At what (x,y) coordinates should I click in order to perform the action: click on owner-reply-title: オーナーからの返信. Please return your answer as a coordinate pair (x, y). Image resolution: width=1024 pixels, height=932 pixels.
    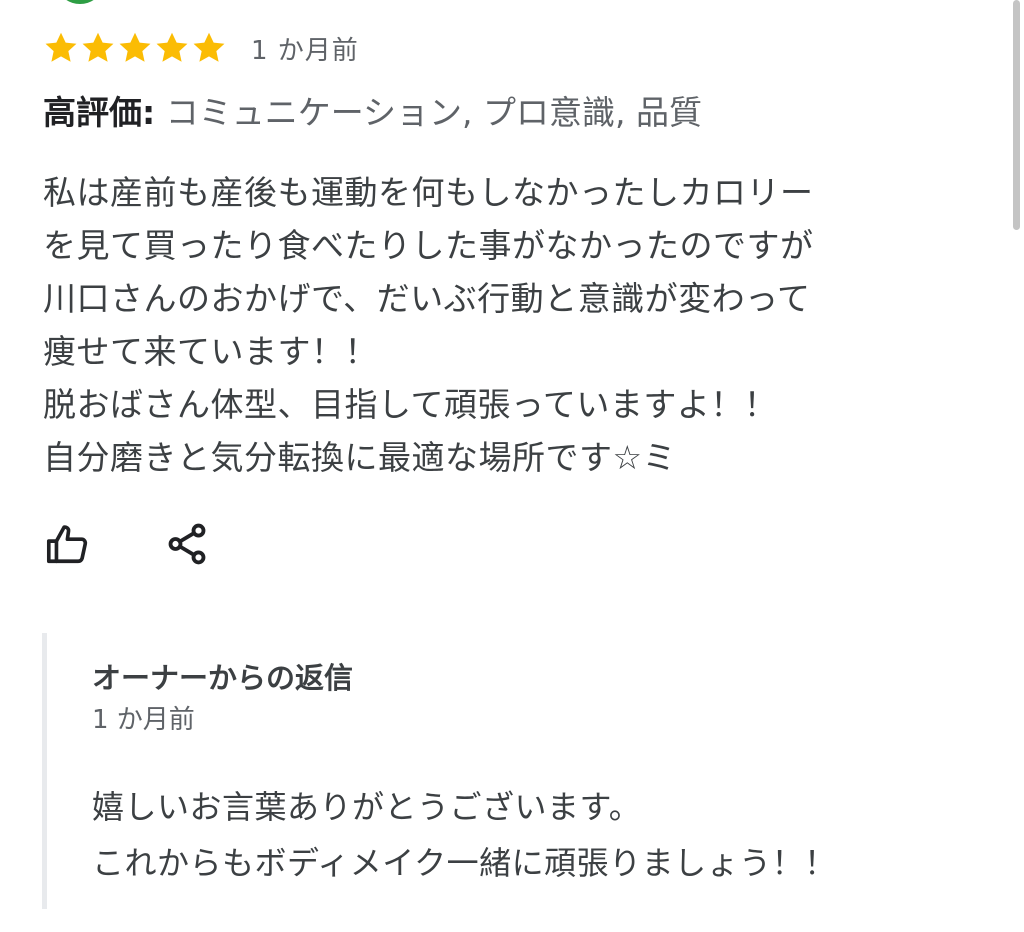
    Looking at the image, I should click on (223, 678).